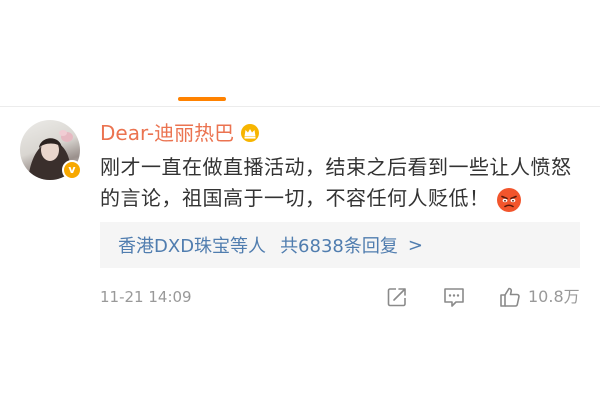  Describe the element at coordinates (508, 199) in the screenshot. I see `angry-face-emoji` at that location.